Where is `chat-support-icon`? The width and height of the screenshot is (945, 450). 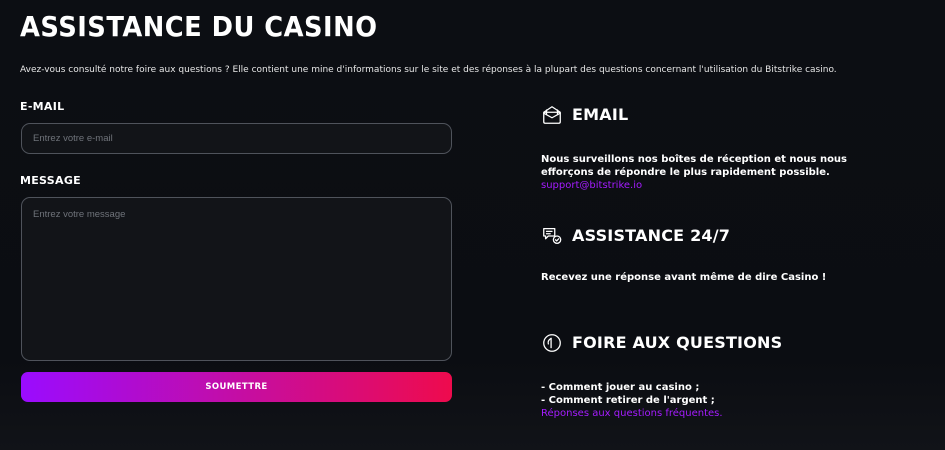 chat-support-icon is located at coordinates (552, 236).